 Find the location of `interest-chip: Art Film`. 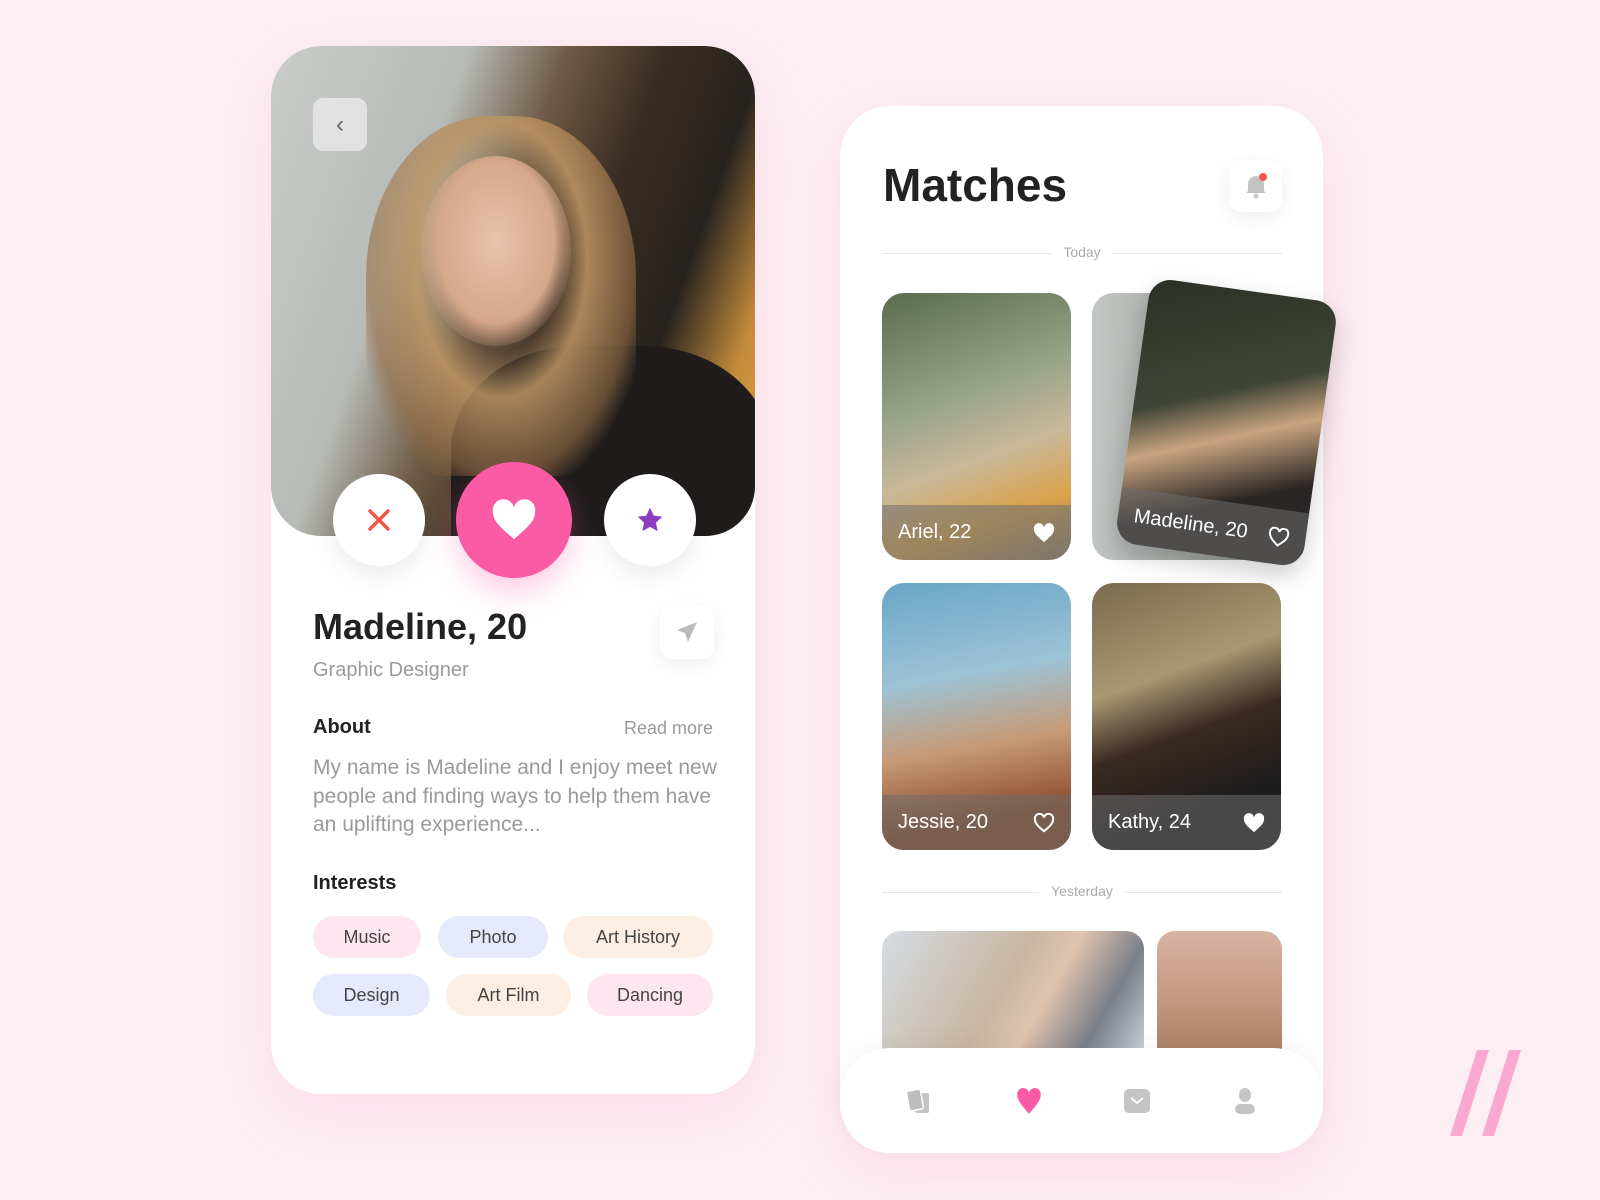

interest-chip: Art Film is located at coordinates (508, 995).